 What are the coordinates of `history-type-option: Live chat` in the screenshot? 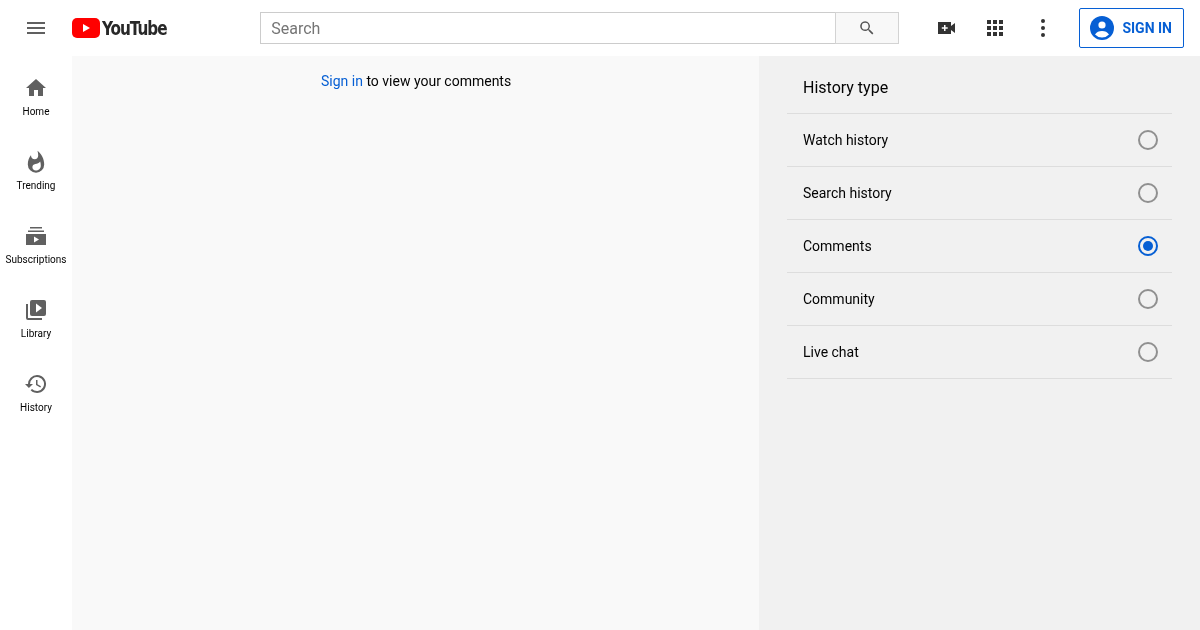 It's located at (979, 352).